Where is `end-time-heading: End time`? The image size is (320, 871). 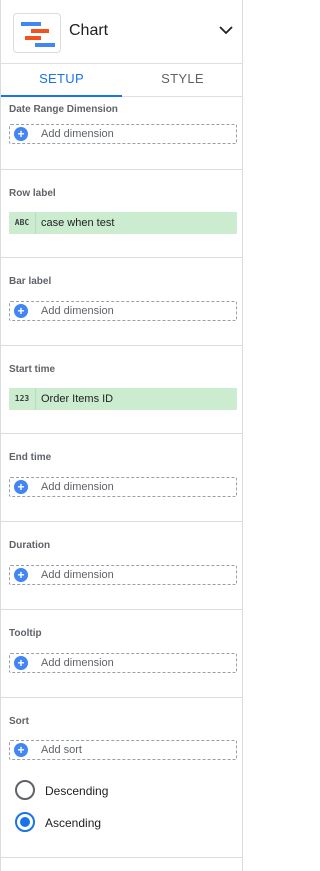 end-time-heading: End time is located at coordinates (30, 457).